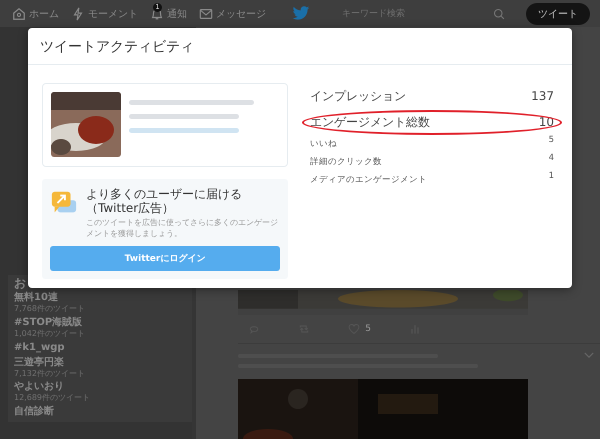  What do you see at coordinates (346, 162) in the screenshot?
I see `metric-label: 詳細のクリック数` at bounding box center [346, 162].